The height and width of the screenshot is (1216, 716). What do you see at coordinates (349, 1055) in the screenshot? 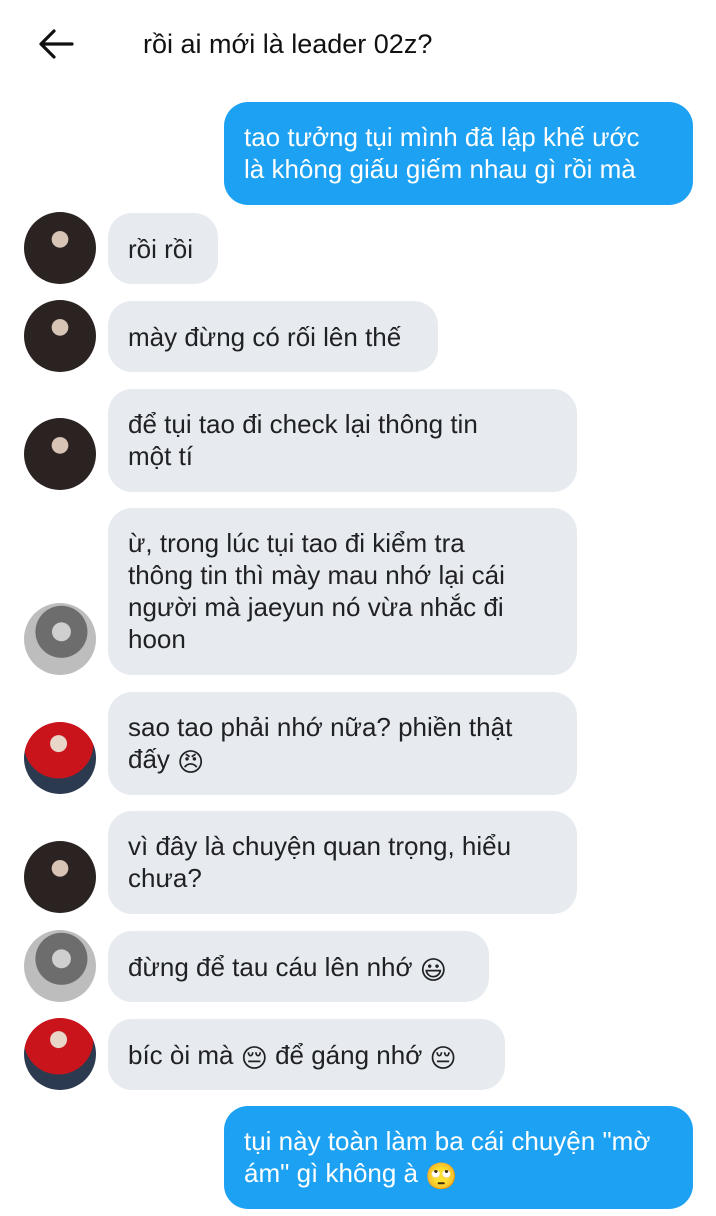
I see `message-text: để gáng nhớ` at bounding box center [349, 1055].